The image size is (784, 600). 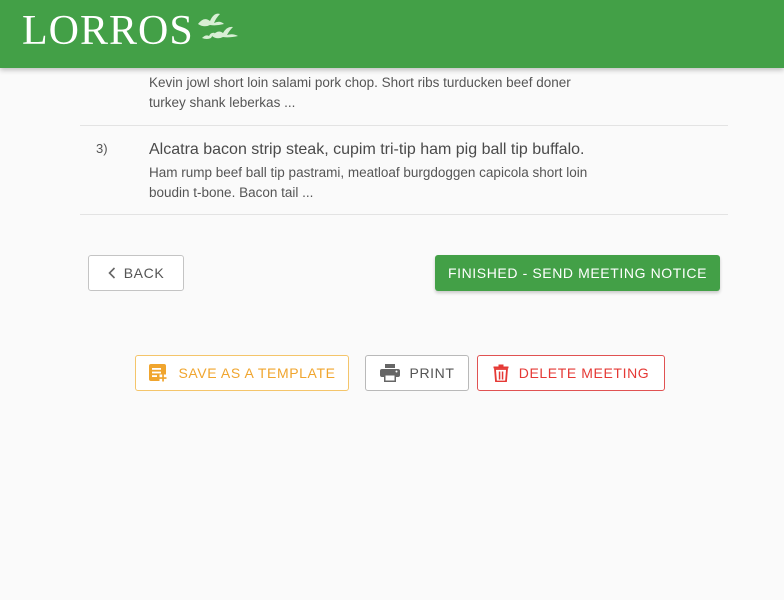 What do you see at coordinates (432, 373) in the screenshot?
I see `print-label: PRINT` at bounding box center [432, 373].